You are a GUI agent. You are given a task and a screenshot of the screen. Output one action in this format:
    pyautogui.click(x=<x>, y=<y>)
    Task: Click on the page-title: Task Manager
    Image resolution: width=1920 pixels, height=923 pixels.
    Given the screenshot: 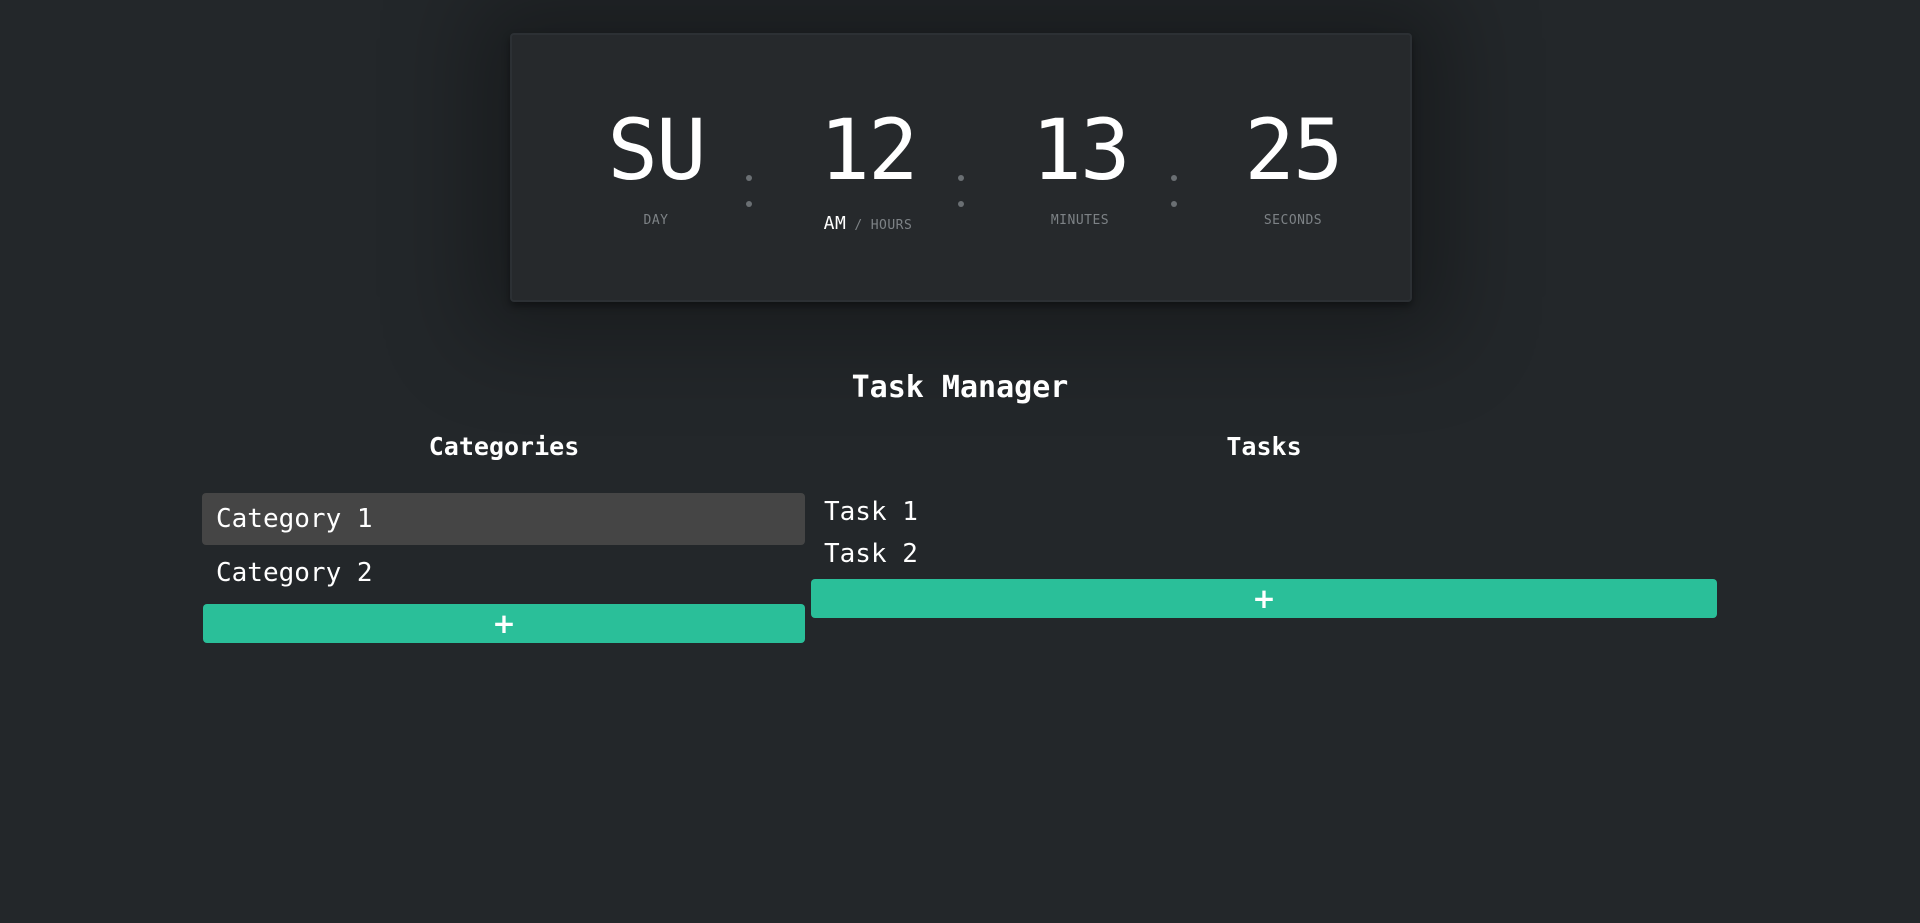 What is the action you would take?
    pyautogui.click(x=960, y=387)
    